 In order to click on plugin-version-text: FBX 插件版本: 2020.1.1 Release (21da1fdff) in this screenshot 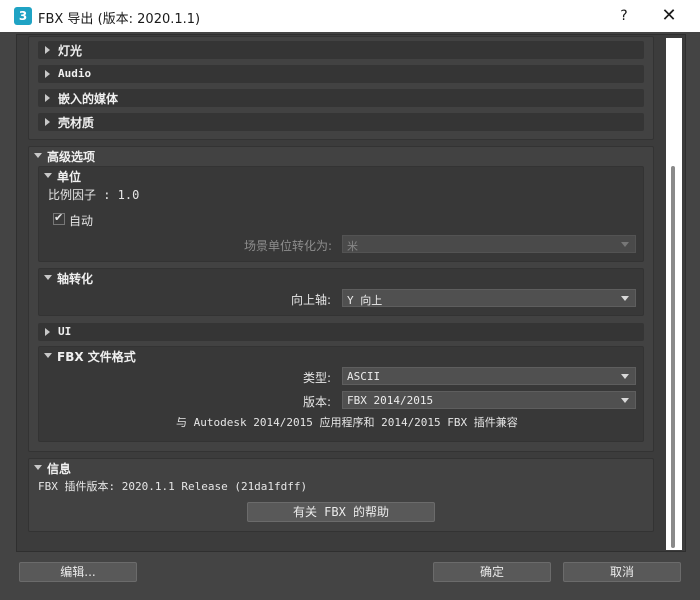, I will do `click(173, 486)`.